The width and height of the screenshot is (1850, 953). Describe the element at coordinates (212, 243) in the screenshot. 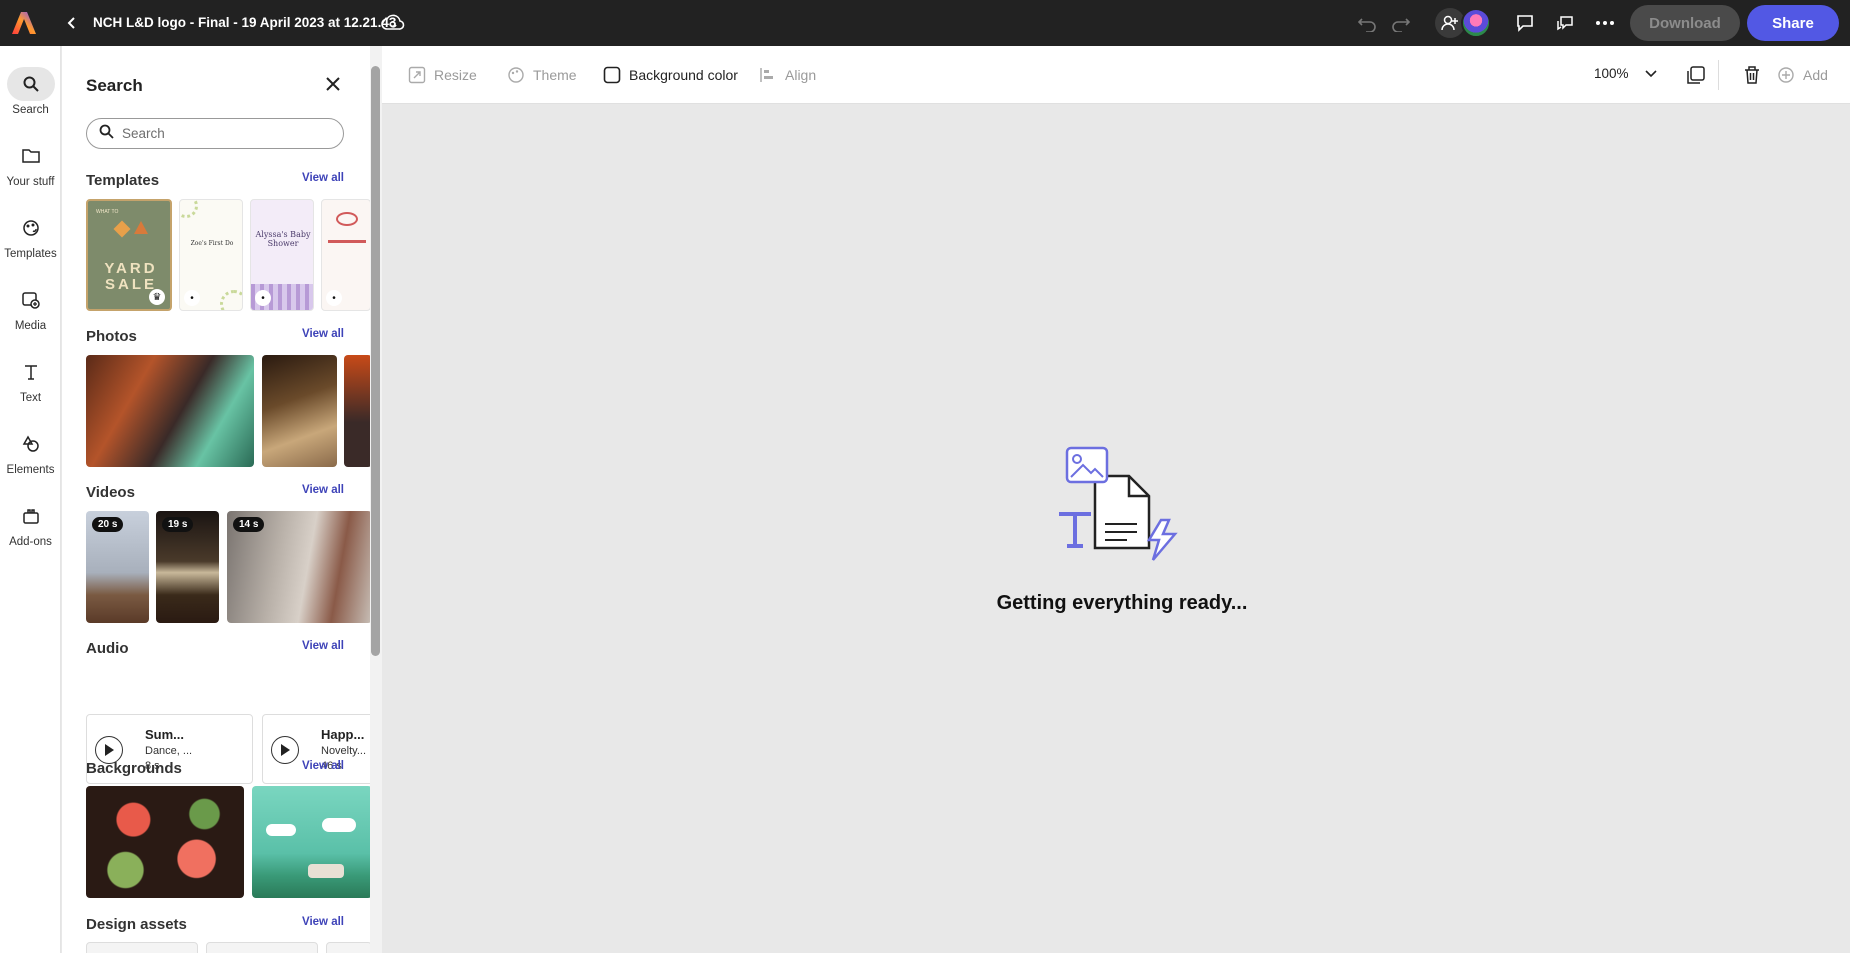

I see `template-card-title: Zoe's First Do` at that location.